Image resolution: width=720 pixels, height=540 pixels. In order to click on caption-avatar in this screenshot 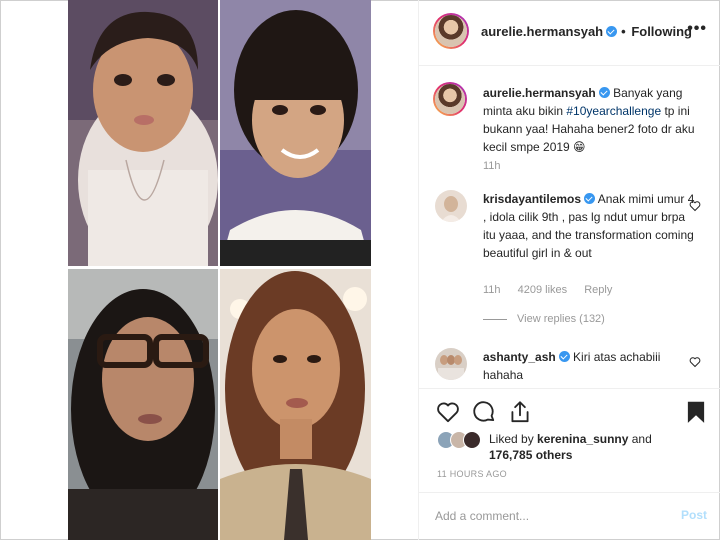, I will do `click(450, 99)`.